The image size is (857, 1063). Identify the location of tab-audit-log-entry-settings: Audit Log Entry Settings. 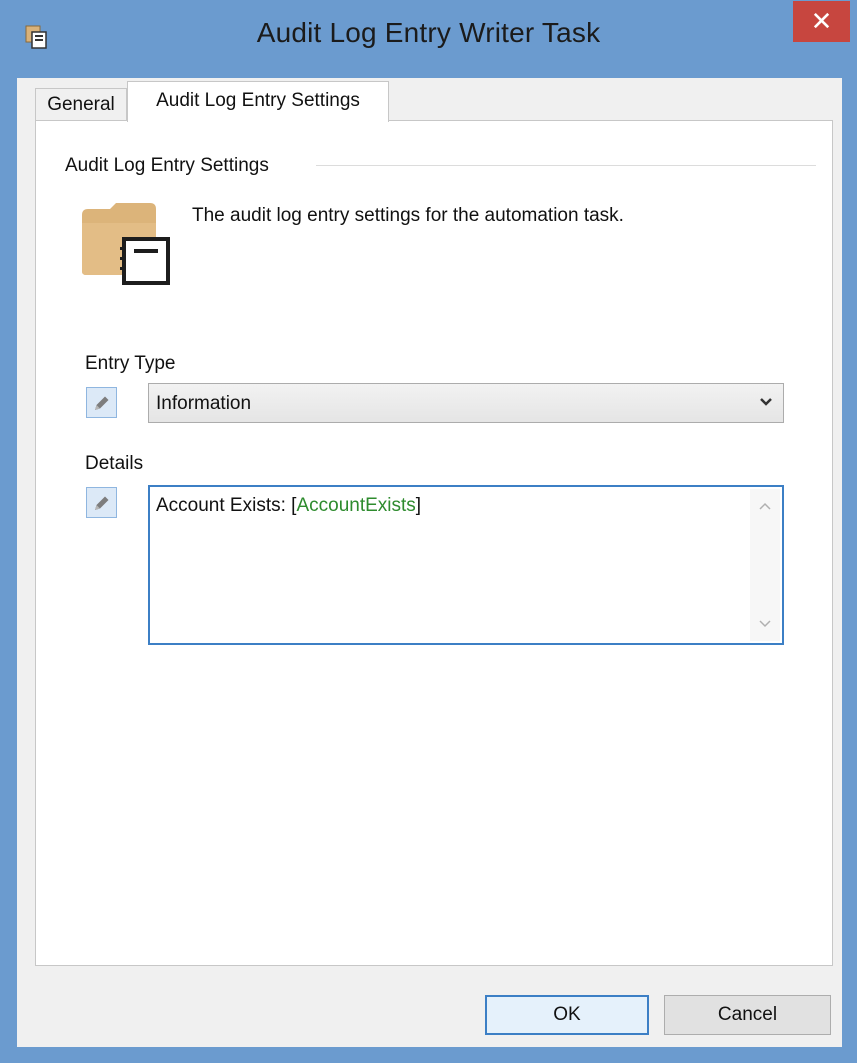
(258, 101).